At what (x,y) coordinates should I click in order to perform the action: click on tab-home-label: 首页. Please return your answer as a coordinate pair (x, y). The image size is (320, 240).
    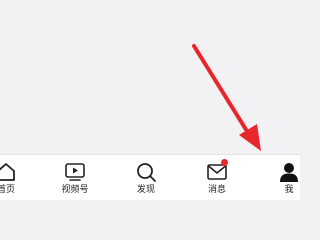
    Looking at the image, I should click on (7, 190).